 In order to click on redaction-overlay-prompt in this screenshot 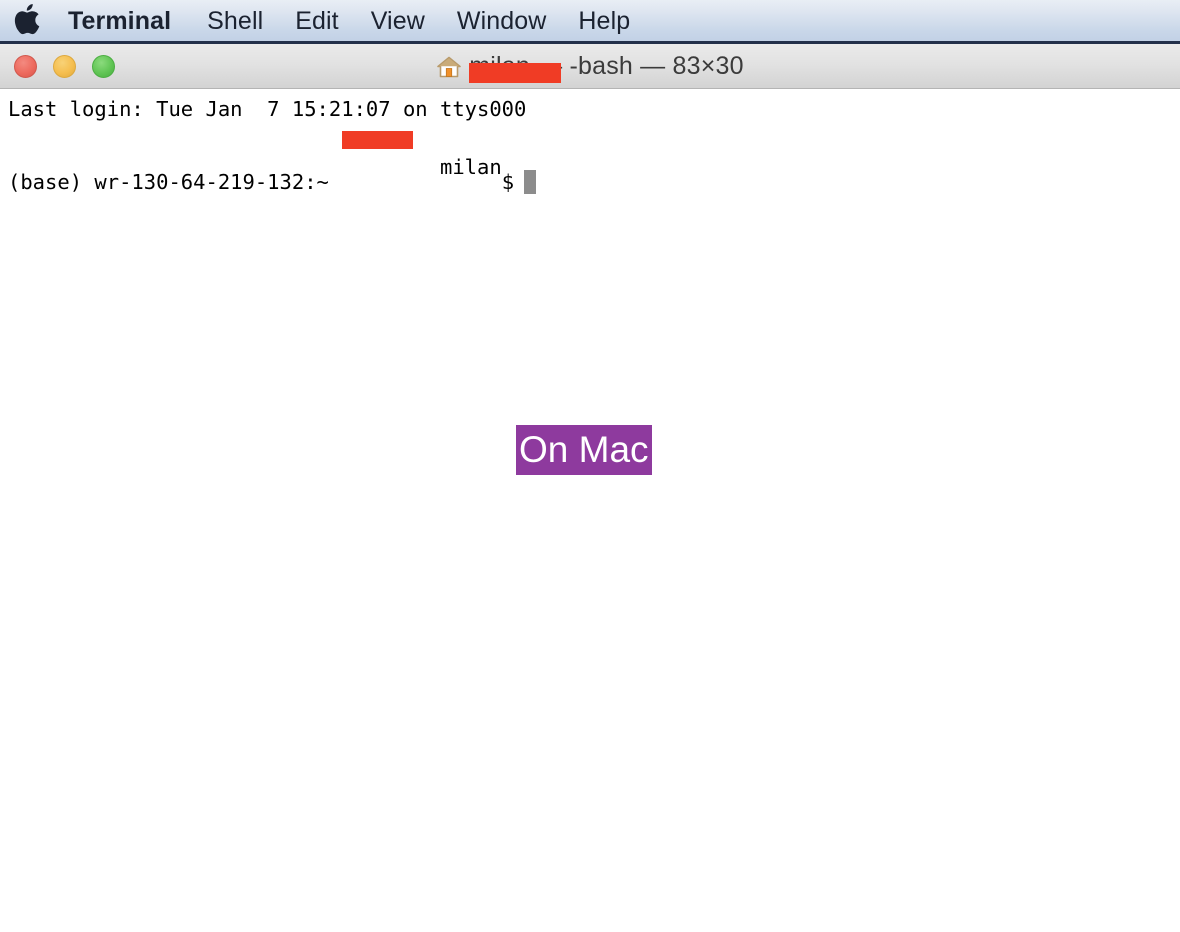, I will do `click(378, 140)`.